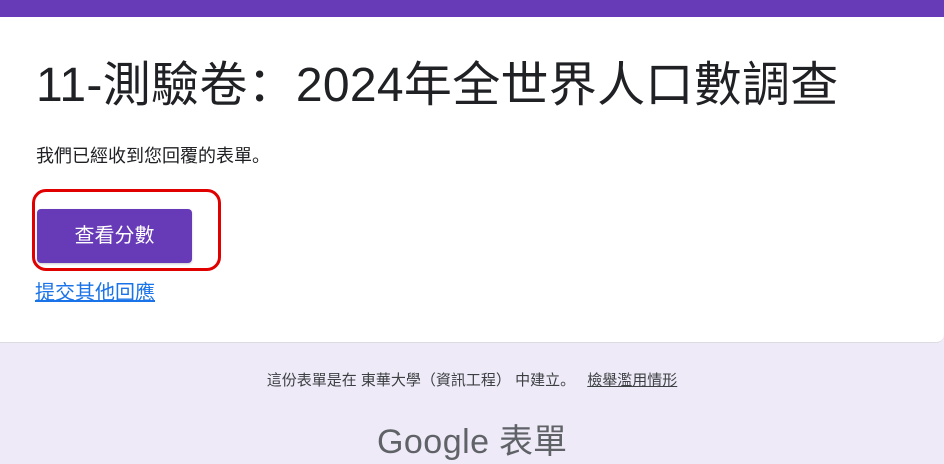  Describe the element at coordinates (472, 8) in the screenshot. I see `form-accent-bar` at that location.